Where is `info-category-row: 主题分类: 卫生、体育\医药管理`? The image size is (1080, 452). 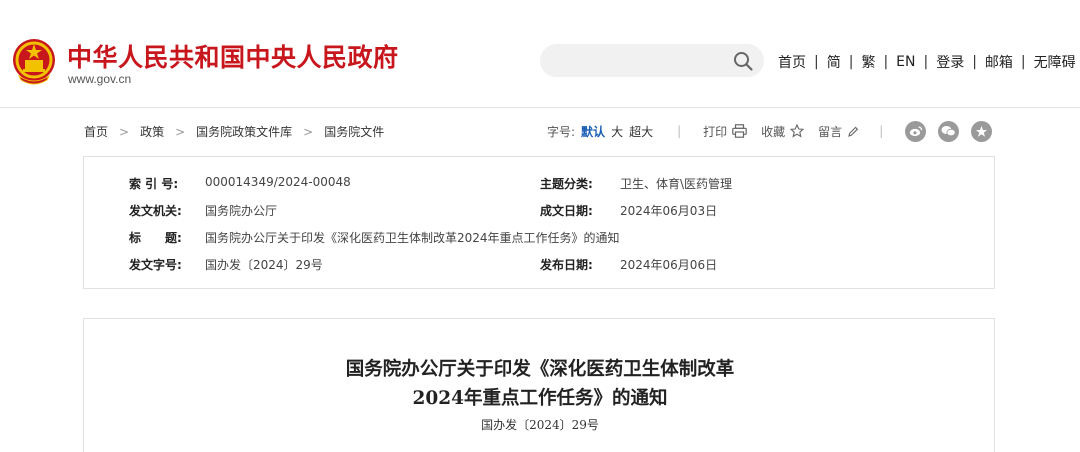 info-category-row: 主题分类: 卫生、体育\医药管理 is located at coordinates (636, 183).